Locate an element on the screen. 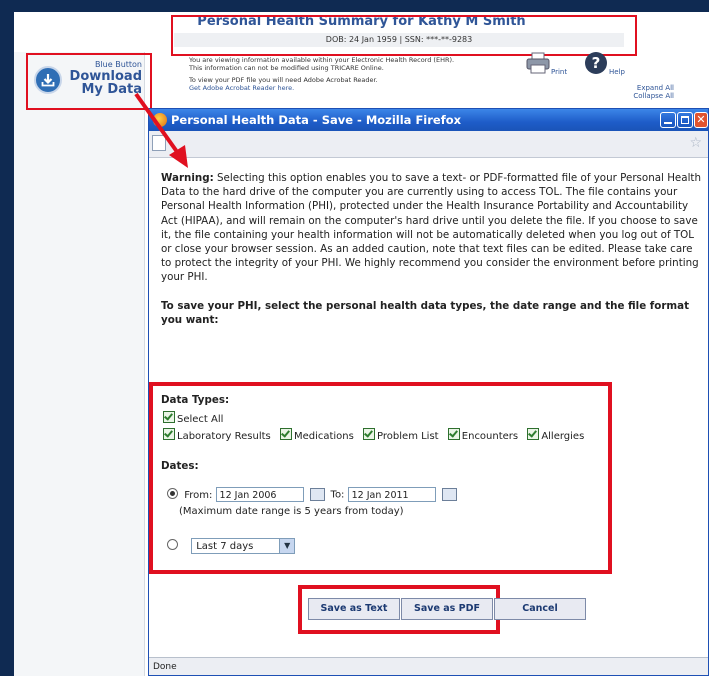 Image resolution: width=709 pixels, height=676 pixels. help-link: Help is located at coordinates (617, 72).